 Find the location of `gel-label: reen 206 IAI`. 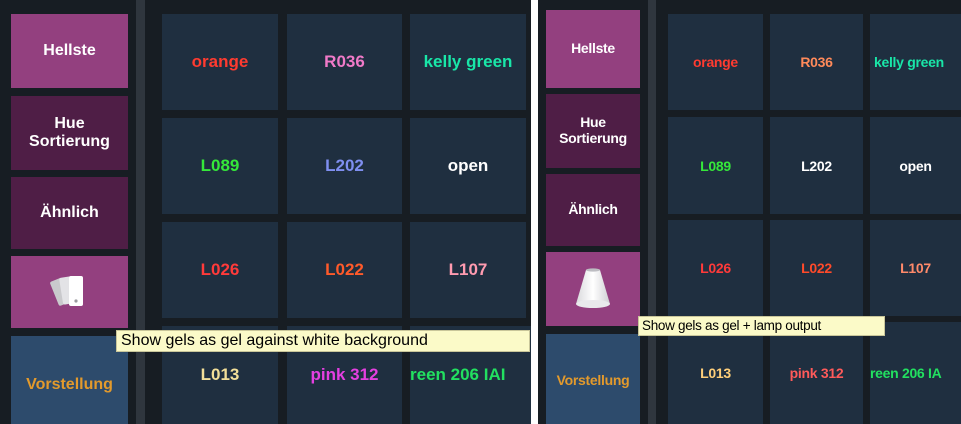

gel-label: reen 206 IAI is located at coordinates (458, 374).